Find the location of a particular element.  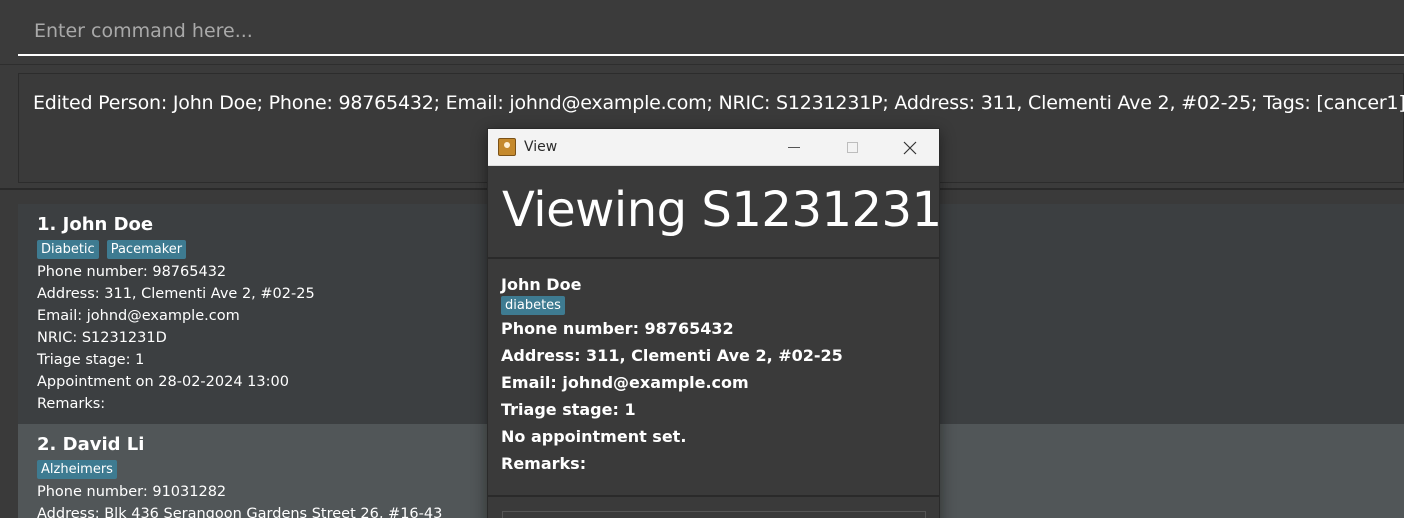

app-icon is located at coordinates (507, 147).